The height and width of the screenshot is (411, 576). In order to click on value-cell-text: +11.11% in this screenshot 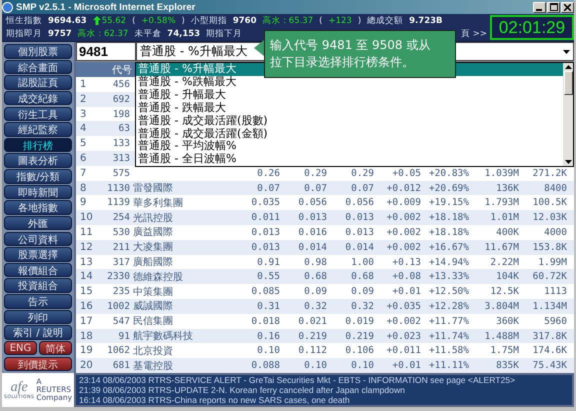, I will do `click(448, 366)`.